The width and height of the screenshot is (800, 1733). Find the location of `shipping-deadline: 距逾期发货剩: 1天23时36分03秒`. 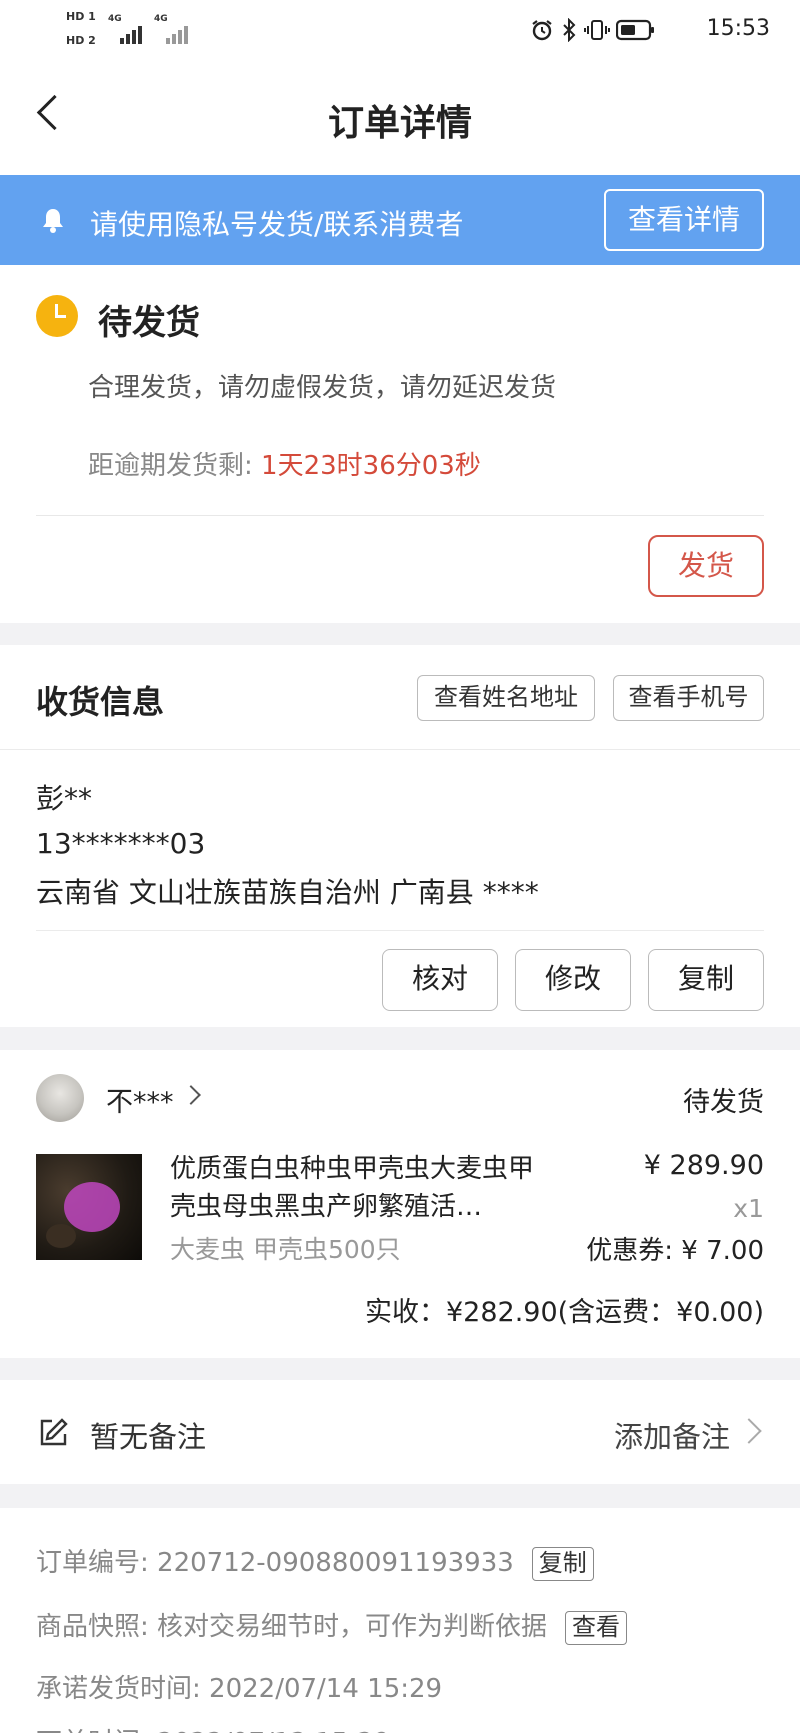

shipping-deadline: 距逾期发货剩: 1天23时36分03秒 is located at coordinates (284, 463).